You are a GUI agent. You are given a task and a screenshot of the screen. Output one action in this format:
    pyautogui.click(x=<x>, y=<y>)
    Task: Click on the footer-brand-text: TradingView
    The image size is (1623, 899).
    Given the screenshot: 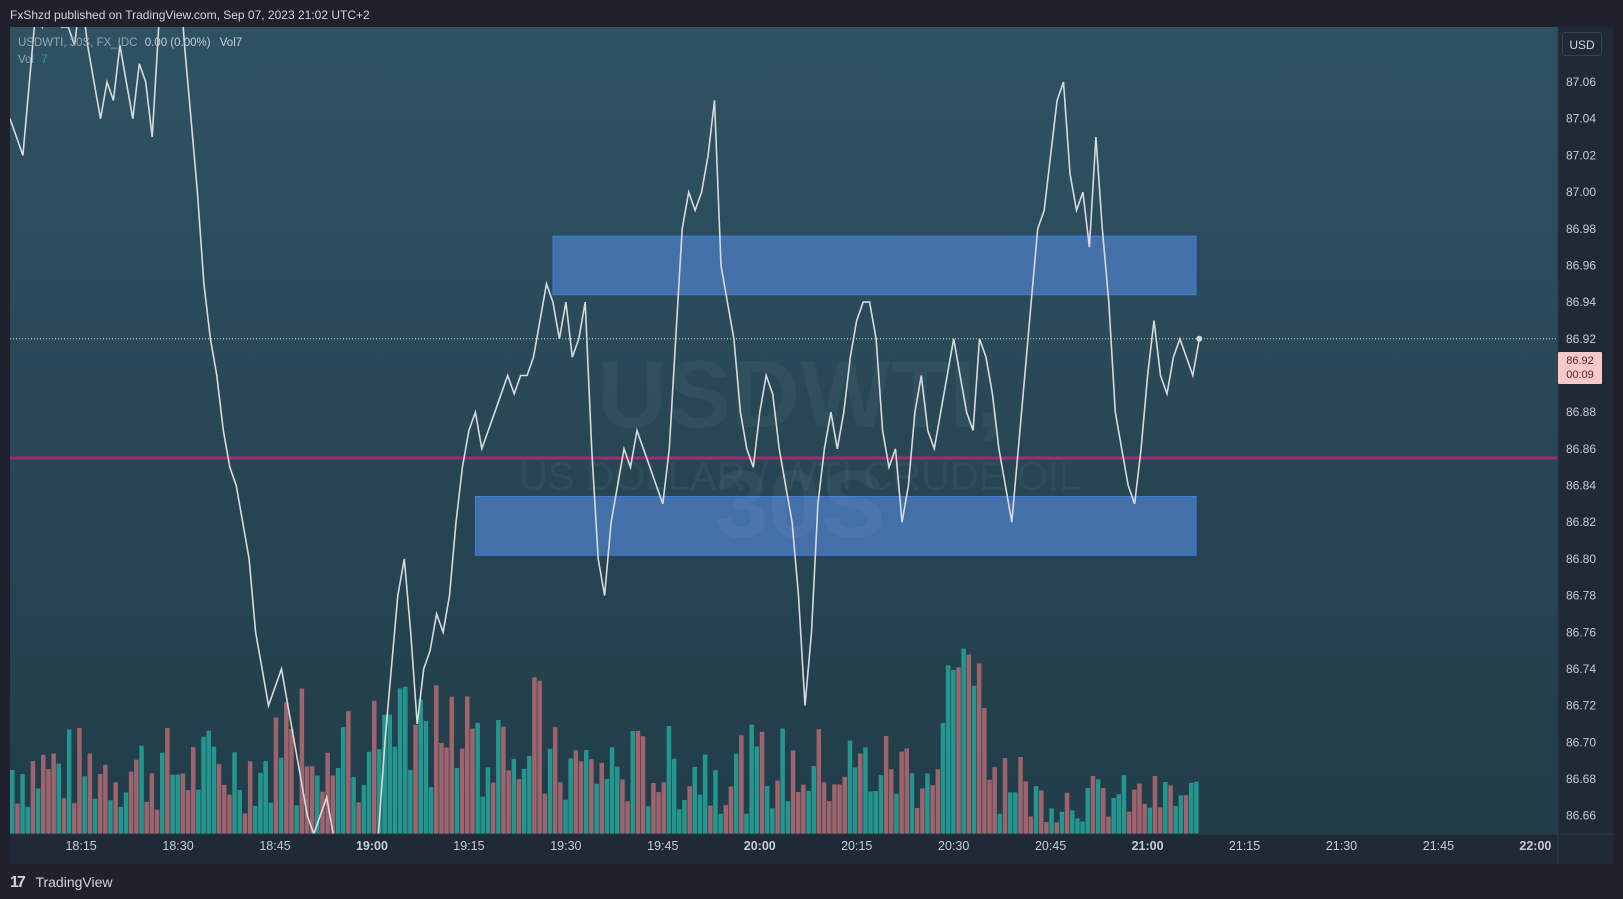 What is the action you would take?
    pyautogui.click(x=73, y=882)
    